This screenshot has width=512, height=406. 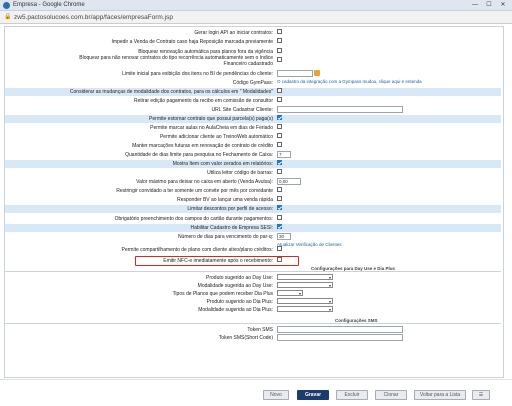 What do you see at coordinates (256, 5) in the screenshot?
I see `window-titlebar: Empresa - Google Chrome — ☐ ✕` at bounding box center [256, 5].